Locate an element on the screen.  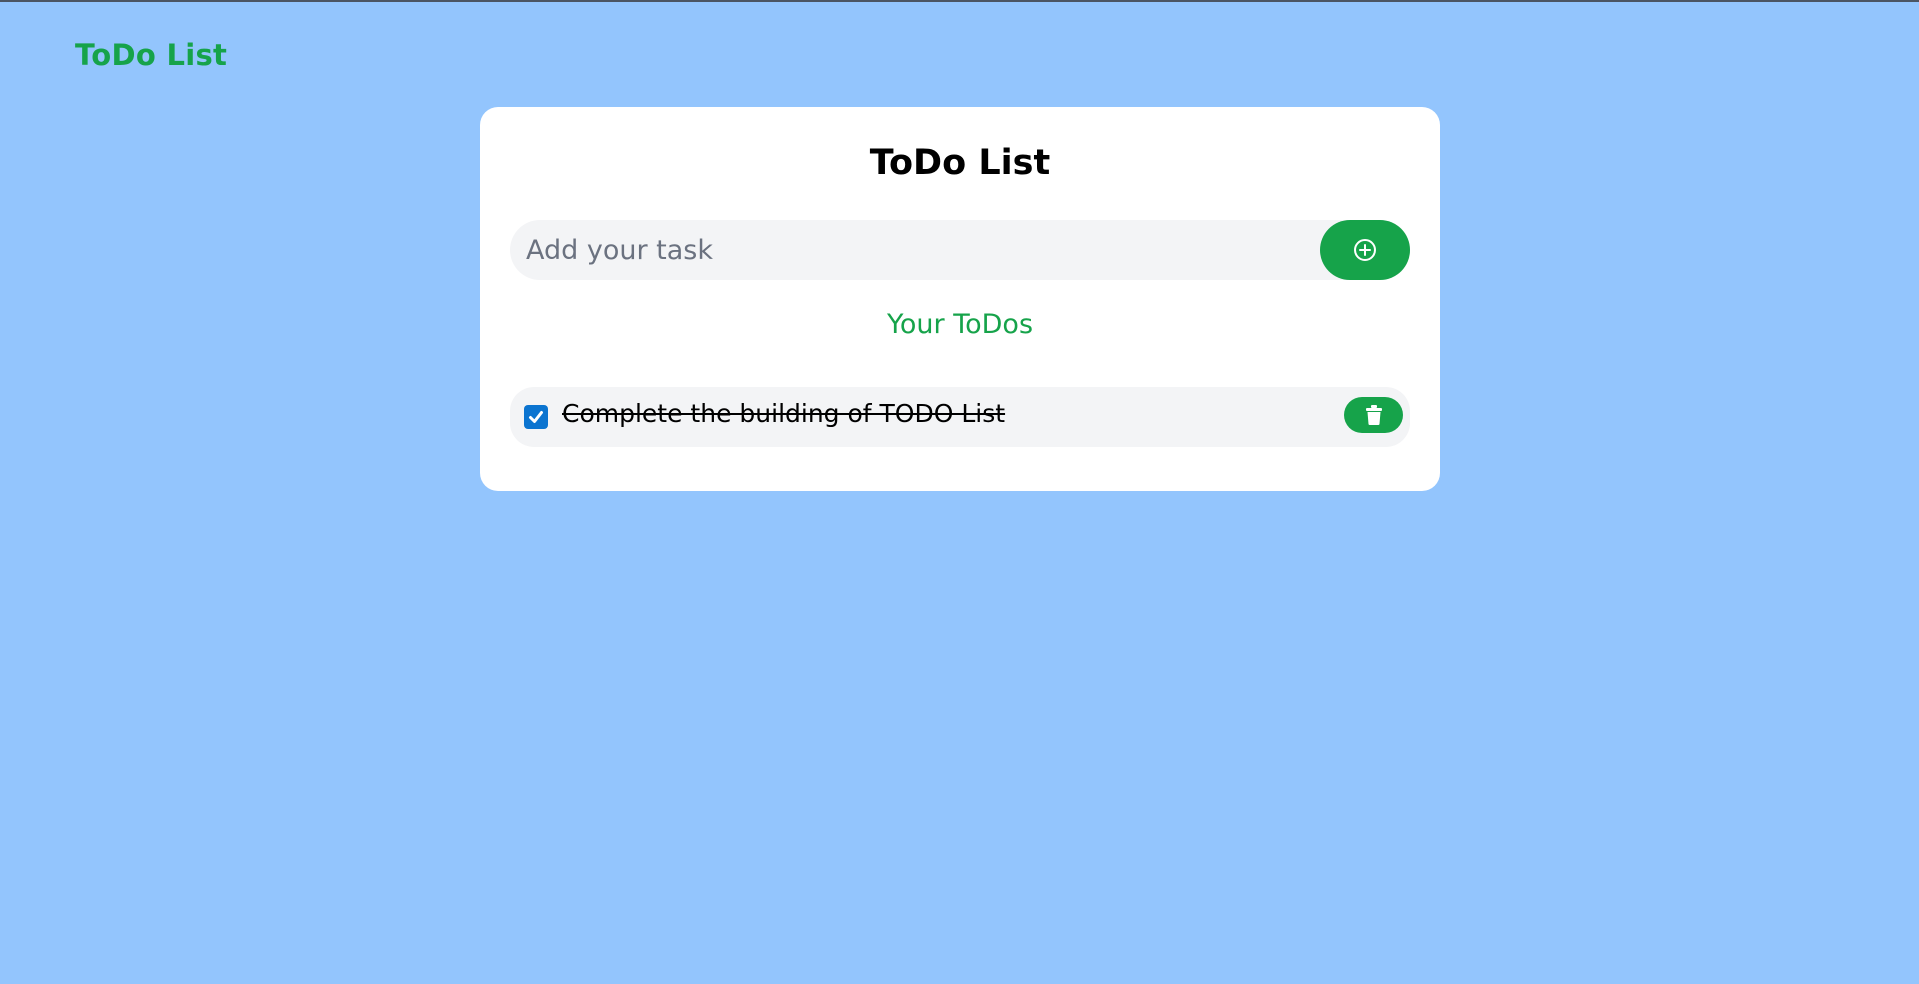
delete-todo-button is located at coordinates (1373, 415).